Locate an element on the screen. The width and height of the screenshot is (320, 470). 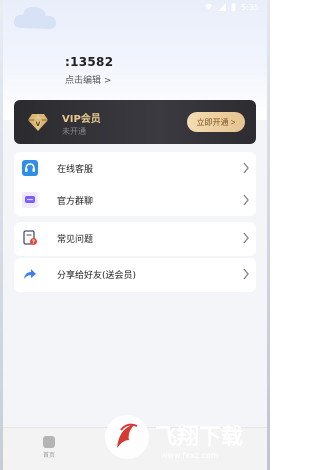
nav-tab-home: 首页 is located at coordinates (49, 445).